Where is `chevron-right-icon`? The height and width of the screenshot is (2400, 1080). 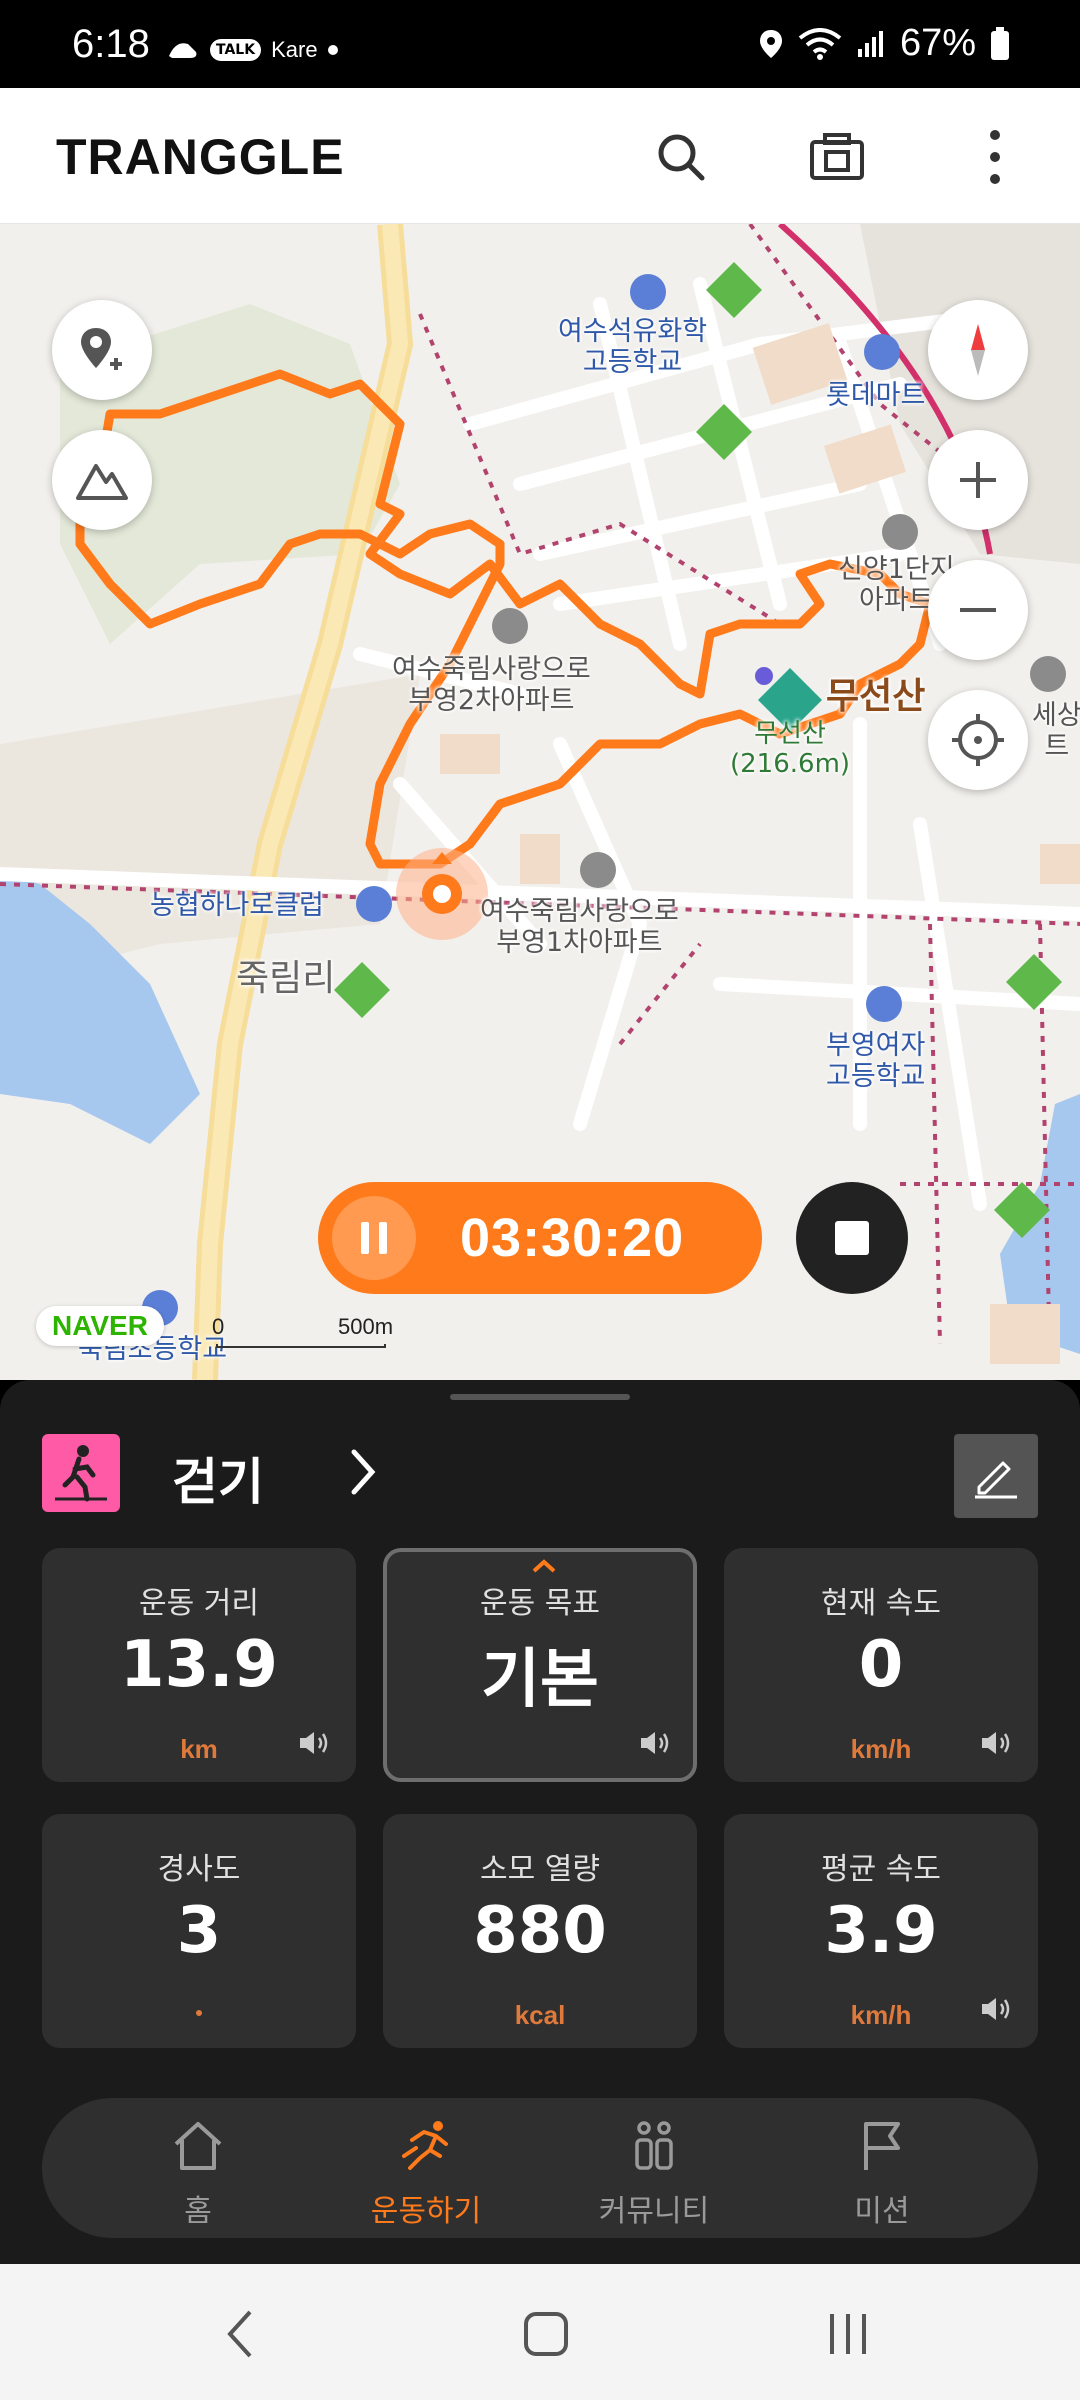 chevron-right-icon is located at coordinates (364, 1472).